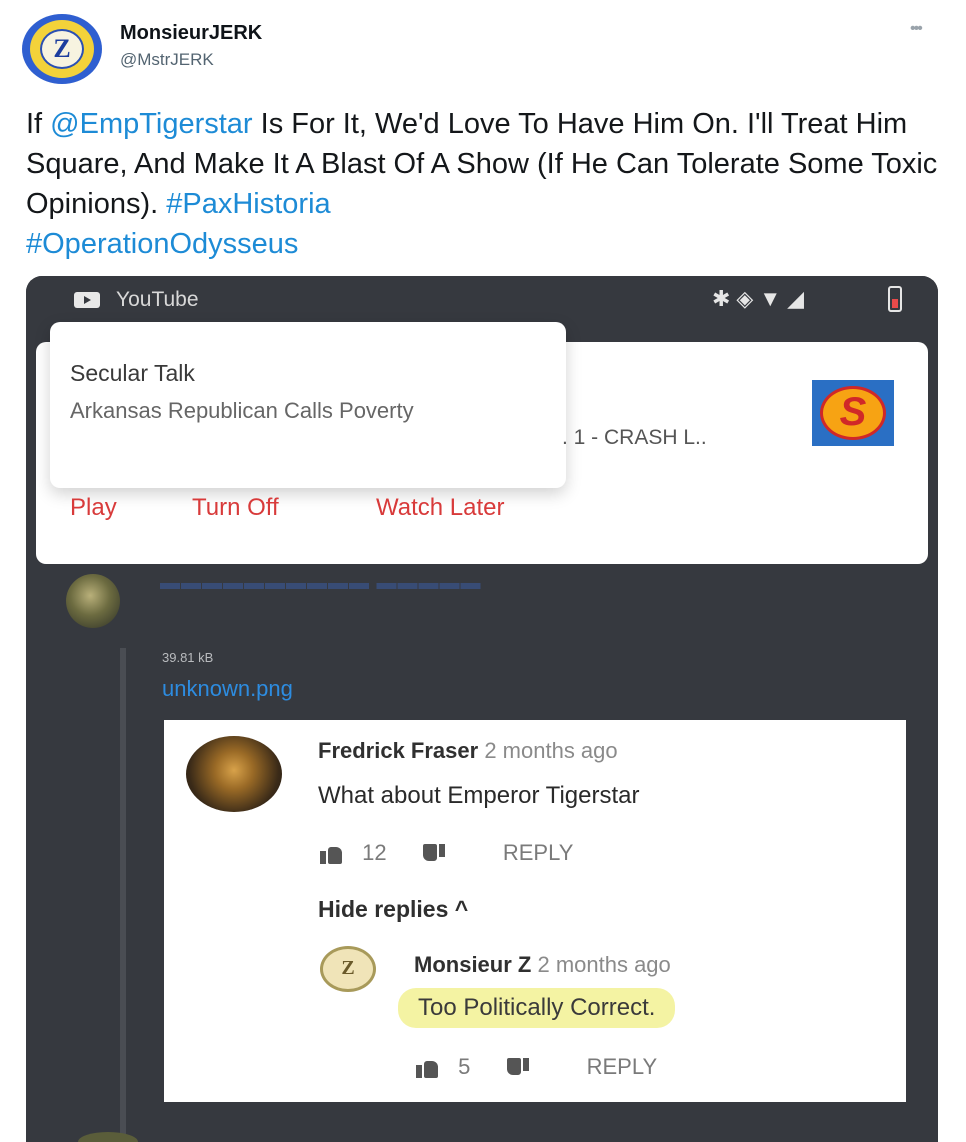 The width and height of the screenshot is (966, 1142). Describe the element at coordinates (895, 299) in the screenshot. I see `battery-icon` at that location.